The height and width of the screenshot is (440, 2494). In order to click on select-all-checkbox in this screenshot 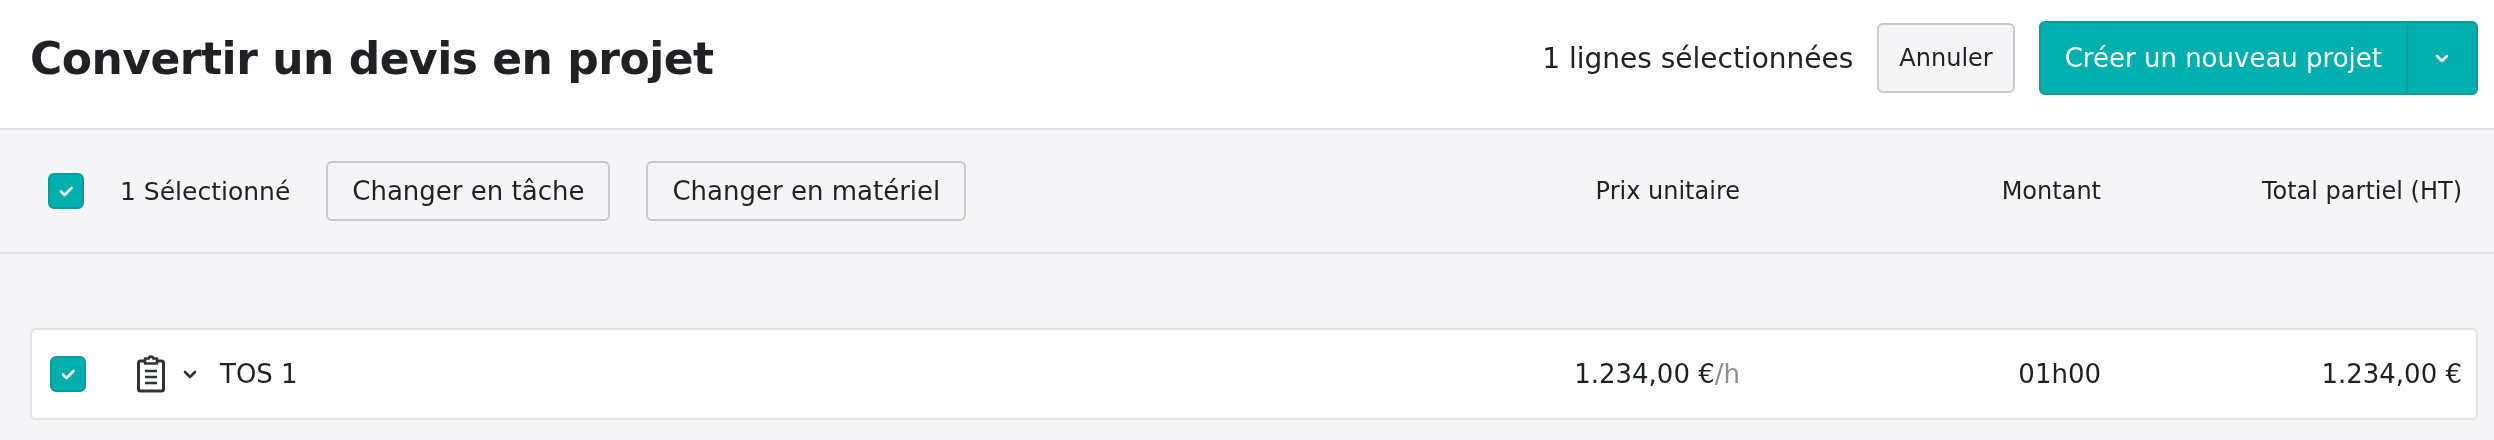, I will do `click(66, 191)`.